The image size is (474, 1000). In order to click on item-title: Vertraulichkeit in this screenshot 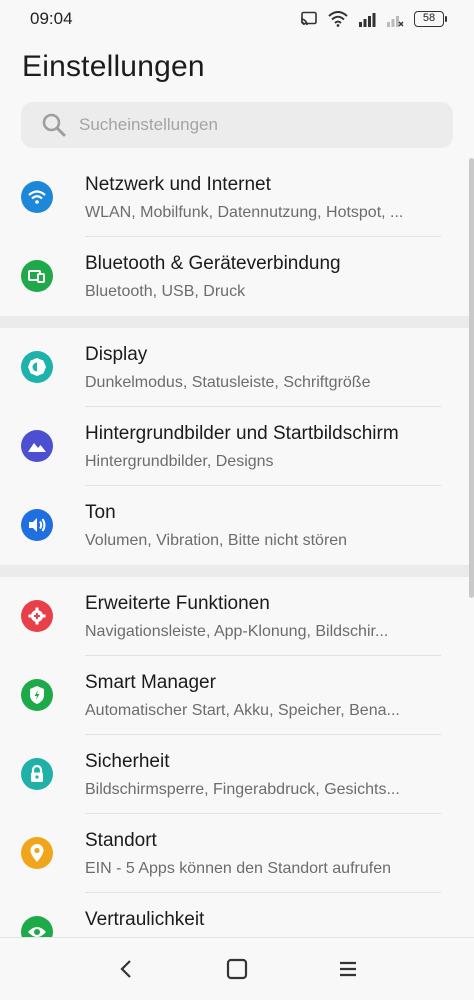, I will do `click(145, 919)`.